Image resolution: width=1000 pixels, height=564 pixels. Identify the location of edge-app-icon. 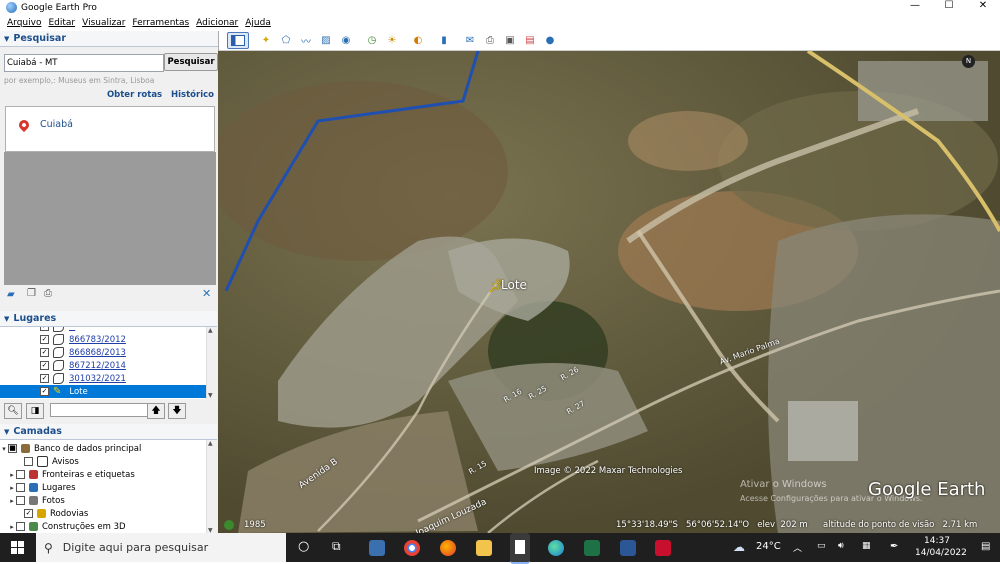
(556, 548).